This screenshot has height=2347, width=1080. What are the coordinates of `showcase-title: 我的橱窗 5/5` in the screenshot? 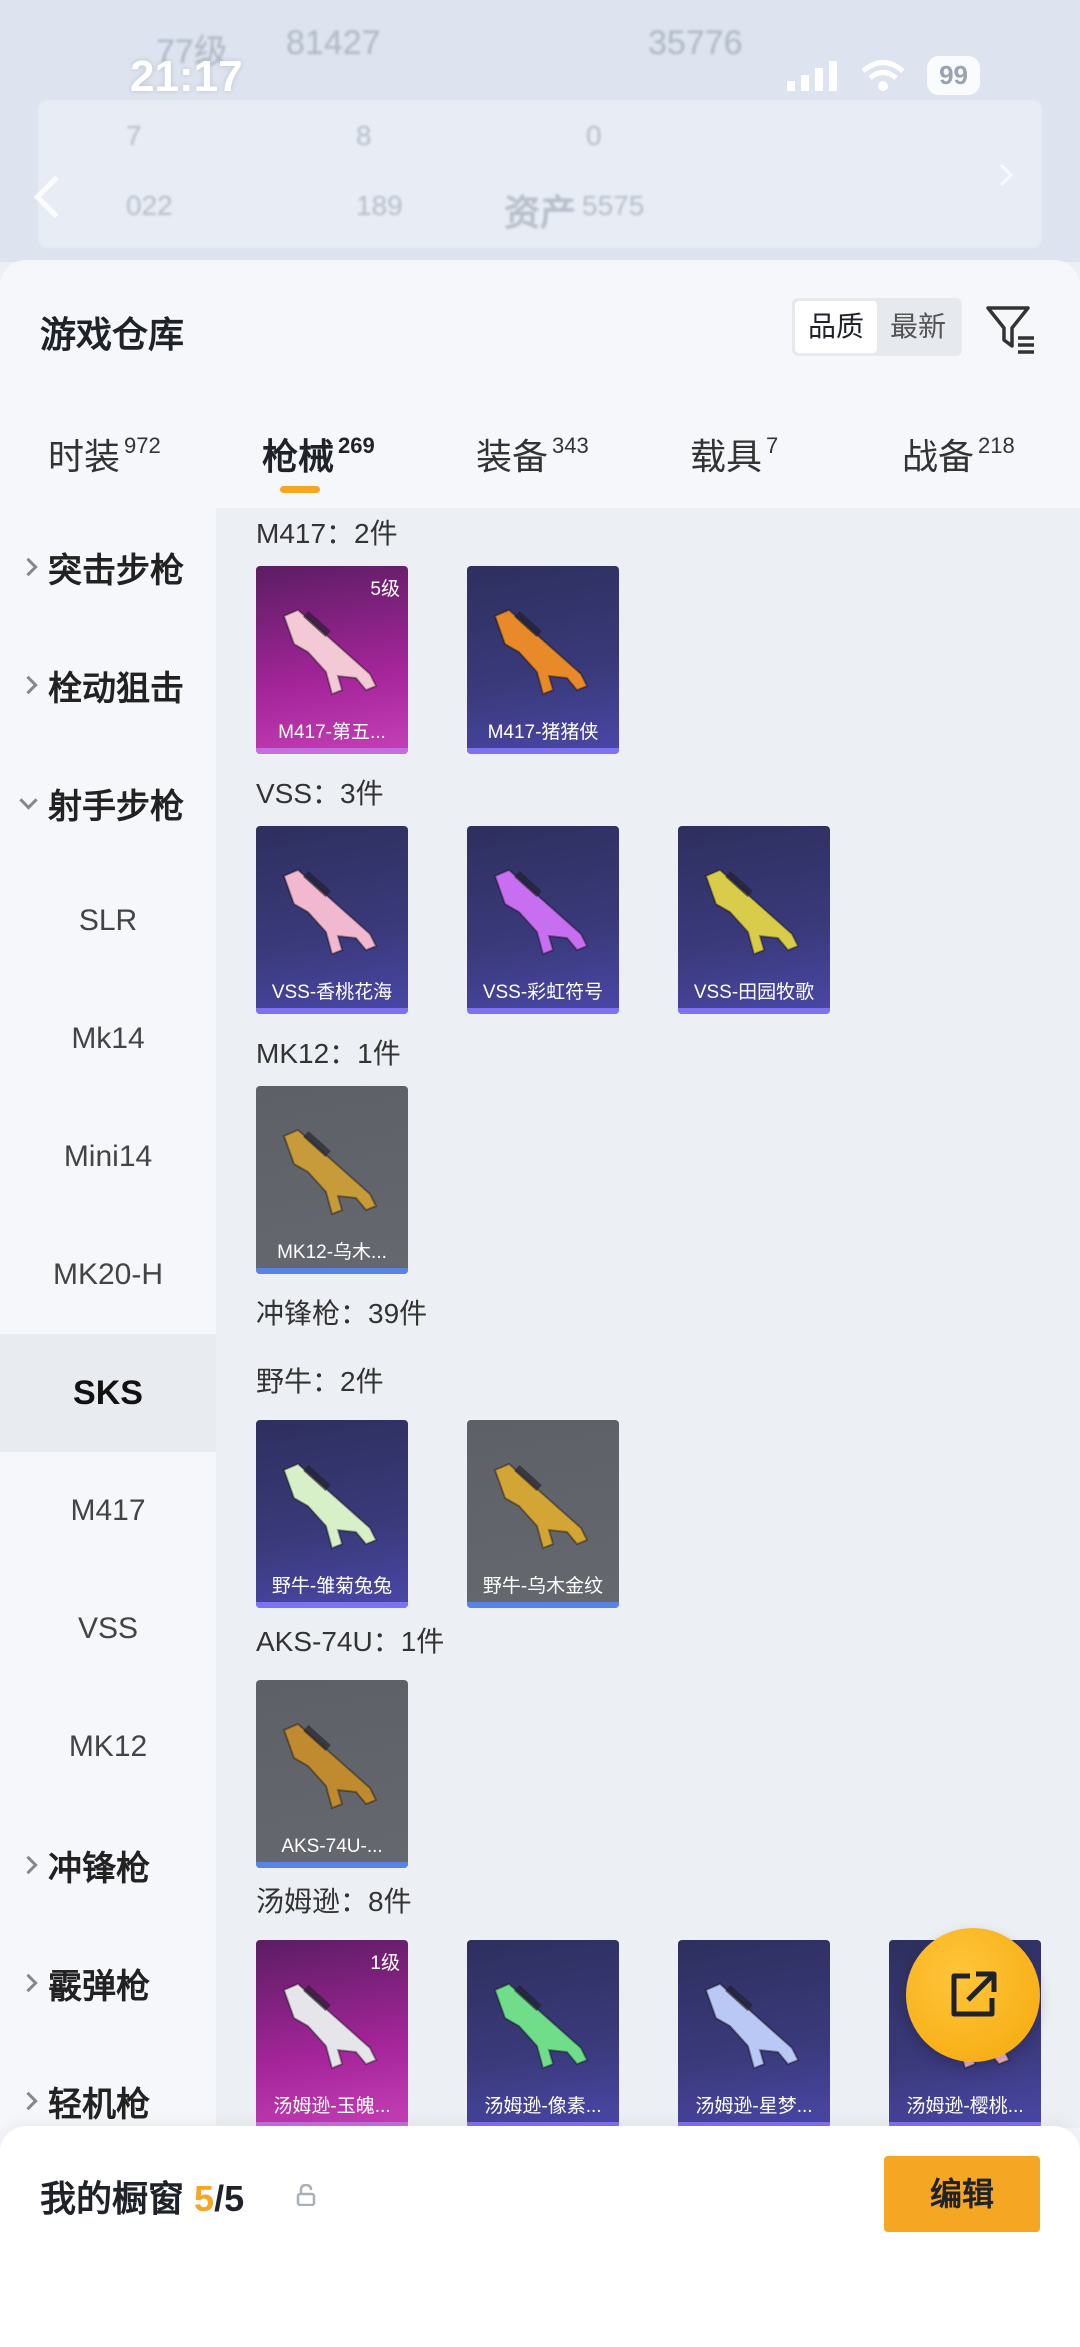 It's located at (142, 2196).